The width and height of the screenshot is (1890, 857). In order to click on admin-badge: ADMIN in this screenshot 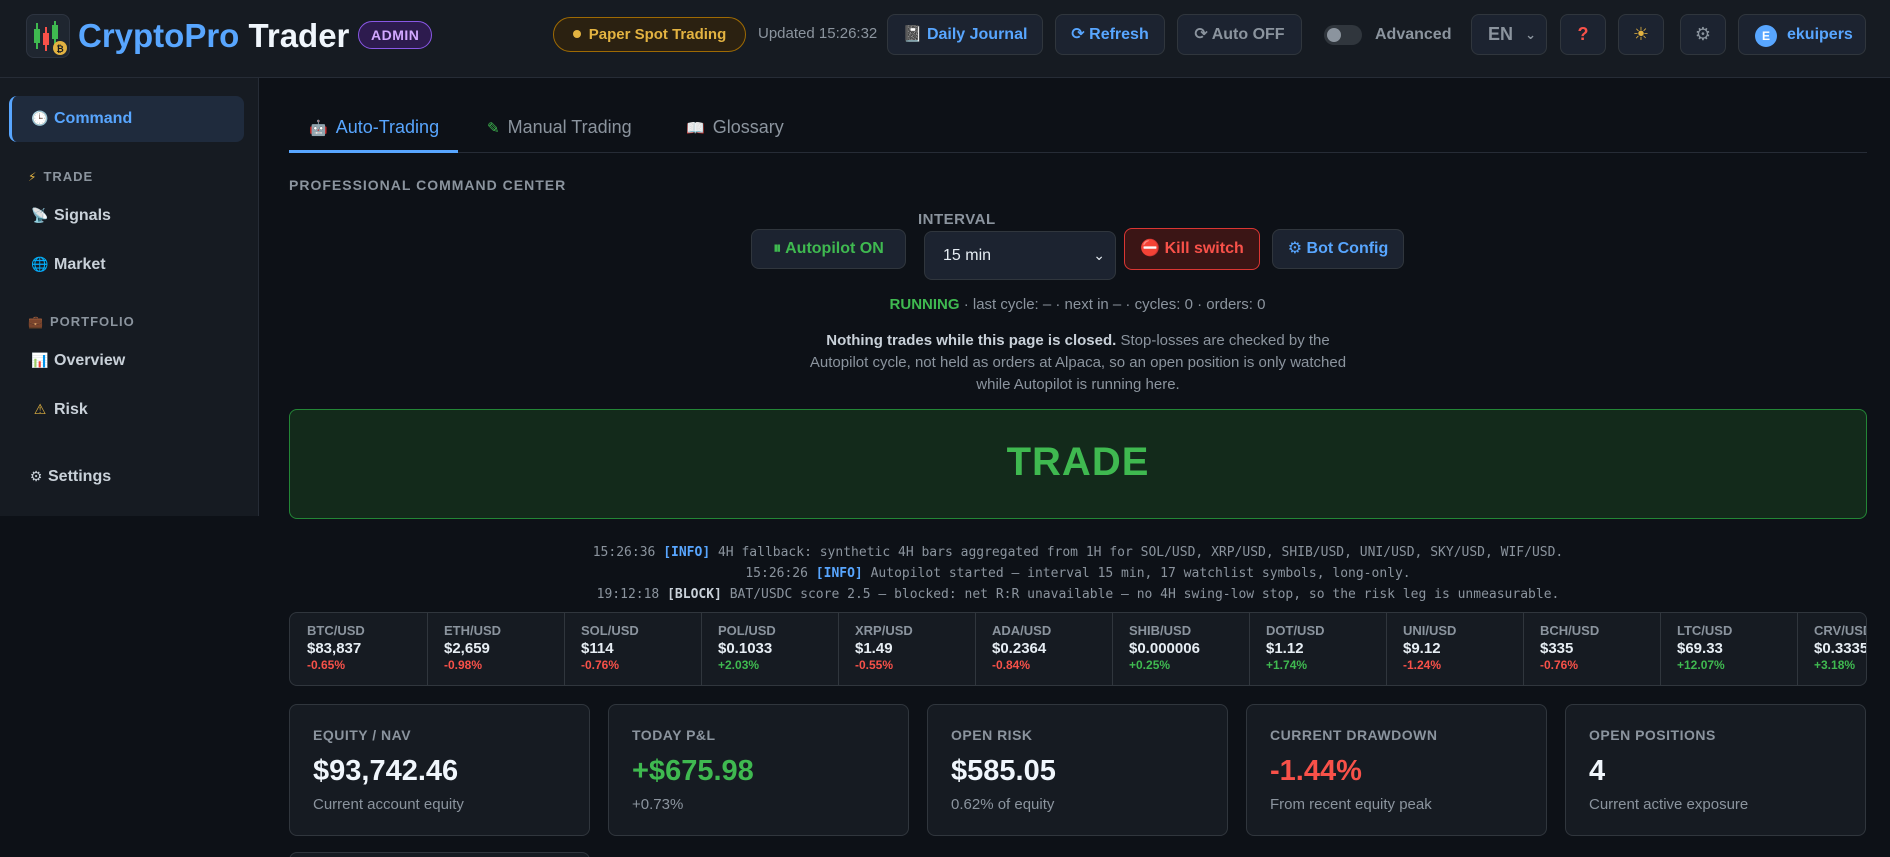, I will do `click(395, 35)`.